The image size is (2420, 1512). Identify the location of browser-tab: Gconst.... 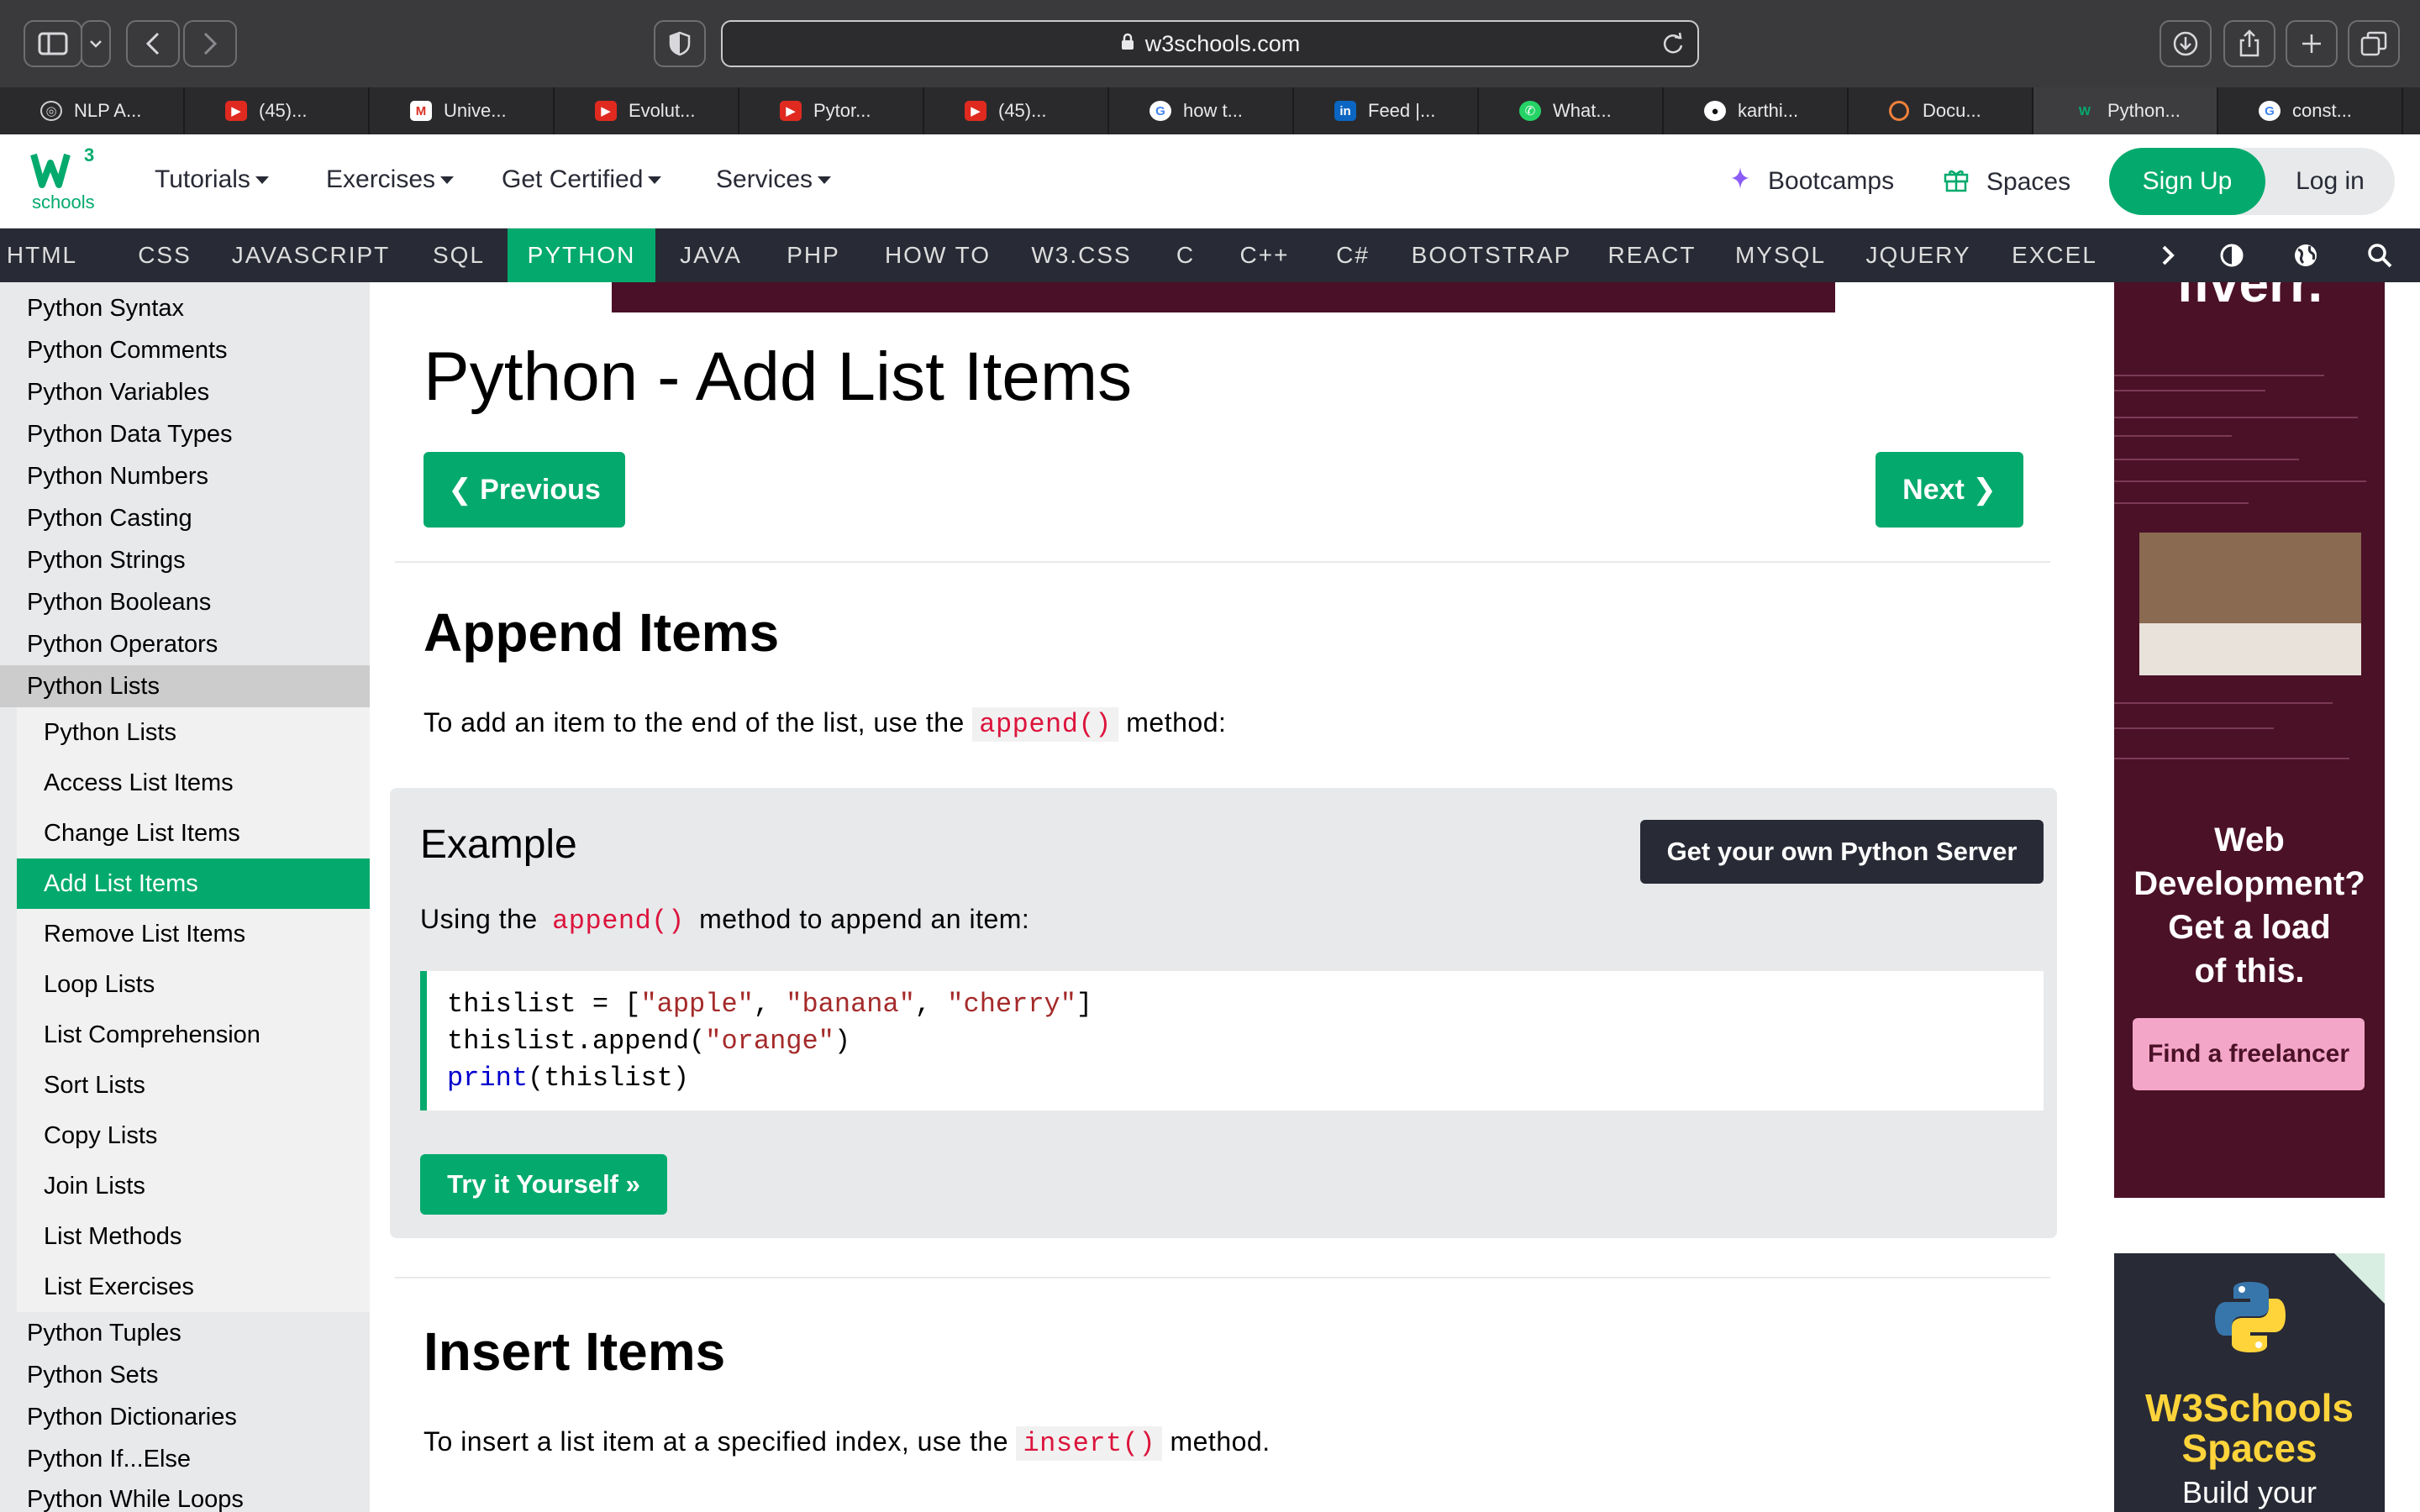
(2310, 110).